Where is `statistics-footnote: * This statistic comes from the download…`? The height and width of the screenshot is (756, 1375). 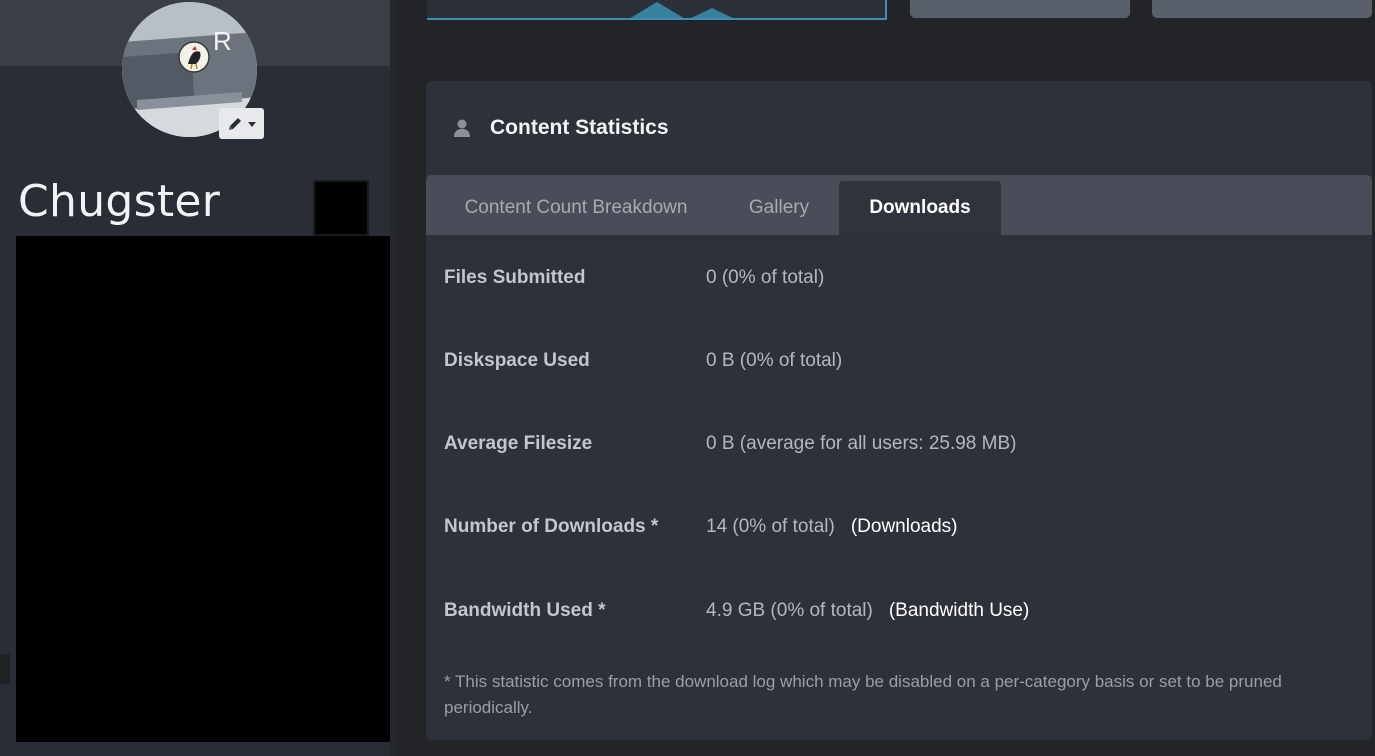
statistics-footnote: * This statistic comes from the download… is located at coordinates (863, 694).